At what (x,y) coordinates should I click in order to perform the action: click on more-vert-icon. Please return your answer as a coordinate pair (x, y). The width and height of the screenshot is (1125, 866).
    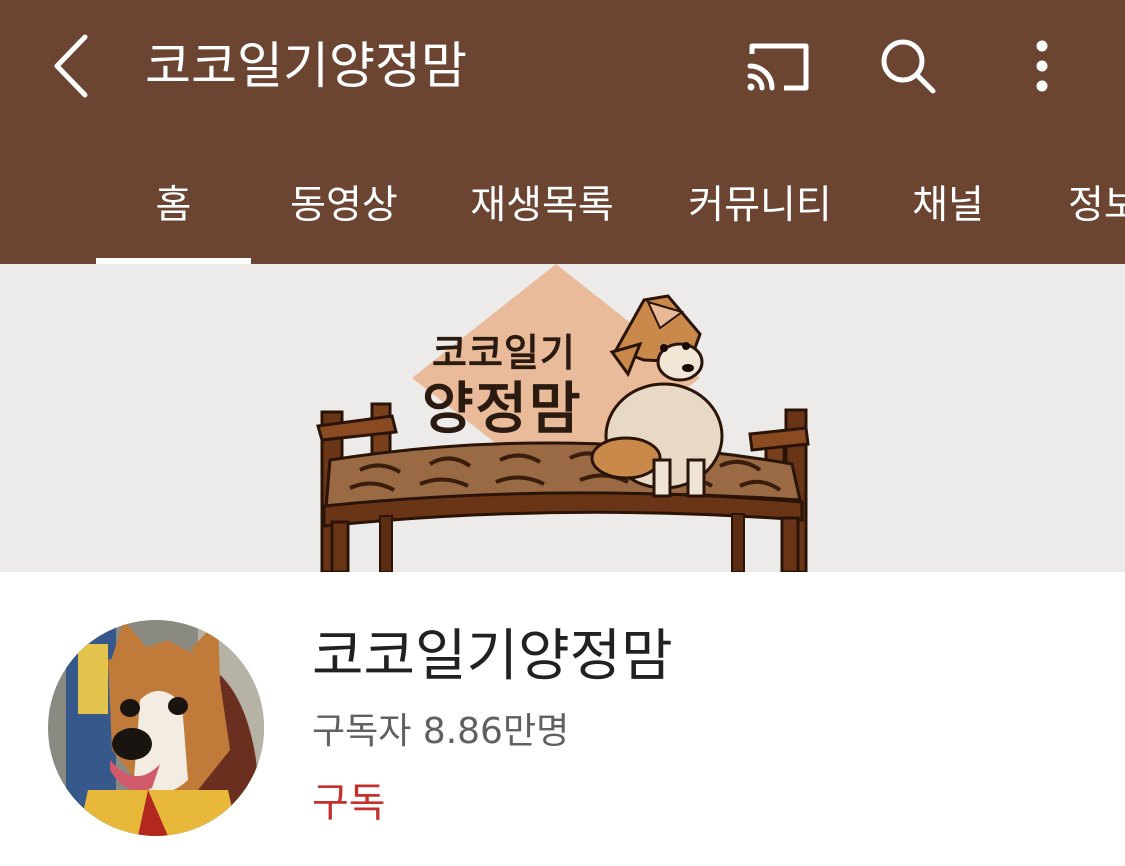
    Looking at the image, I should click on (1042, 66).